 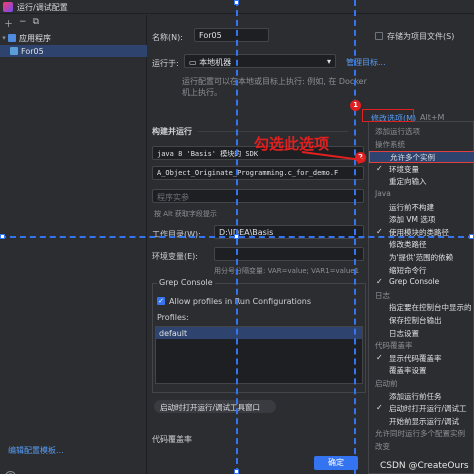 What do you see at coordinates (259, 333) in the screenshot?
I see `profile-default-row: default` at bounding box center [259, 333].